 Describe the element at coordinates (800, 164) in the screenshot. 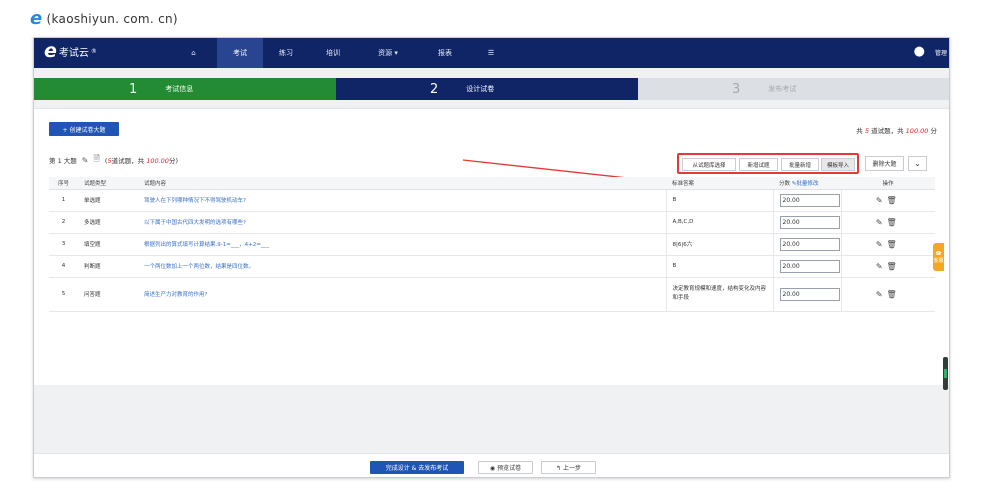

I see `batch-add-button: 批量新增` at that location.